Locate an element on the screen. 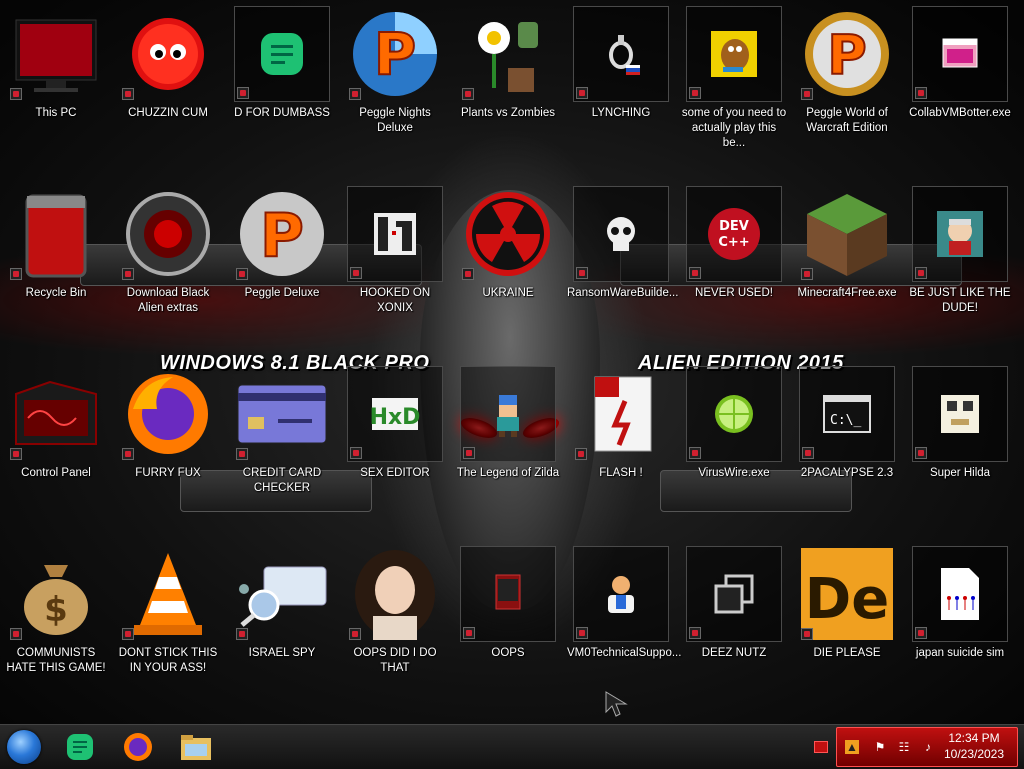 This screenshot has height=769, width=1024. system-tray: ▲ ⚑ ☷ ♪ 12:34 PM 10/23/2023 is located at coordinates (927, 747).